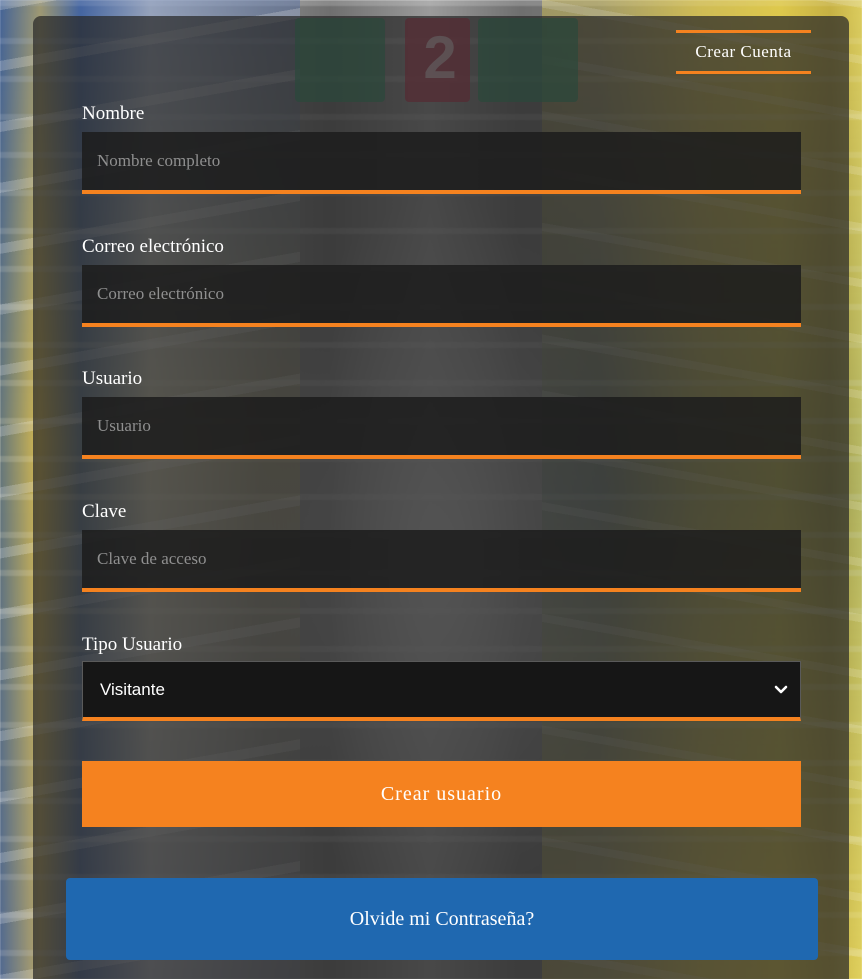 Image resolution: width=862 pixels, height=979 pixels. Describe the element at coordinates (441, 163) in the screenshot. I see `nombre-input` at that location.